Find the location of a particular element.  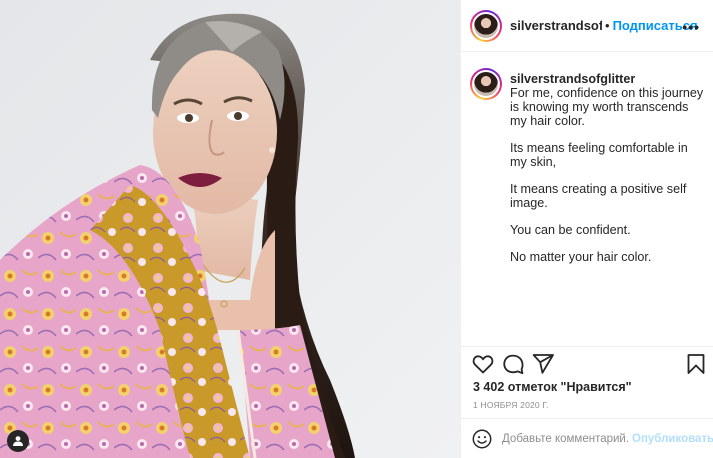

heart-icon is located at coordinates (483, 364).